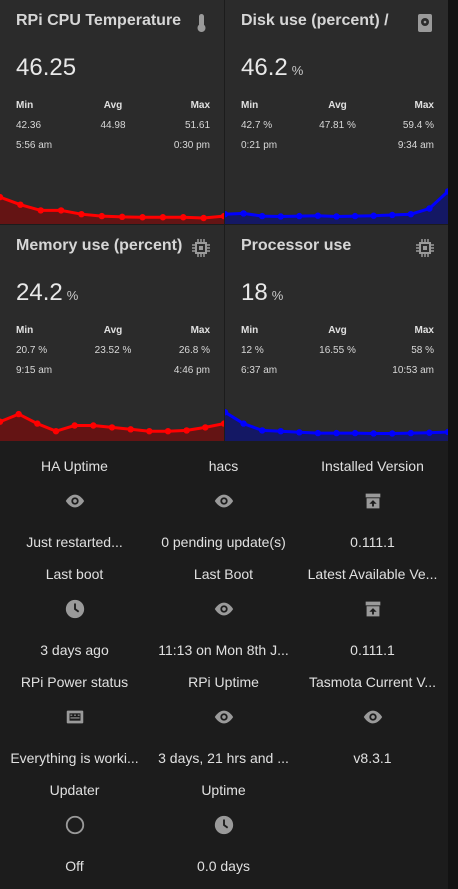 This screenshot has width=458, height=889. Describe the element at coordinates (223, 574) in the screenshot. I see `entity-name: Last Boot` at that location.